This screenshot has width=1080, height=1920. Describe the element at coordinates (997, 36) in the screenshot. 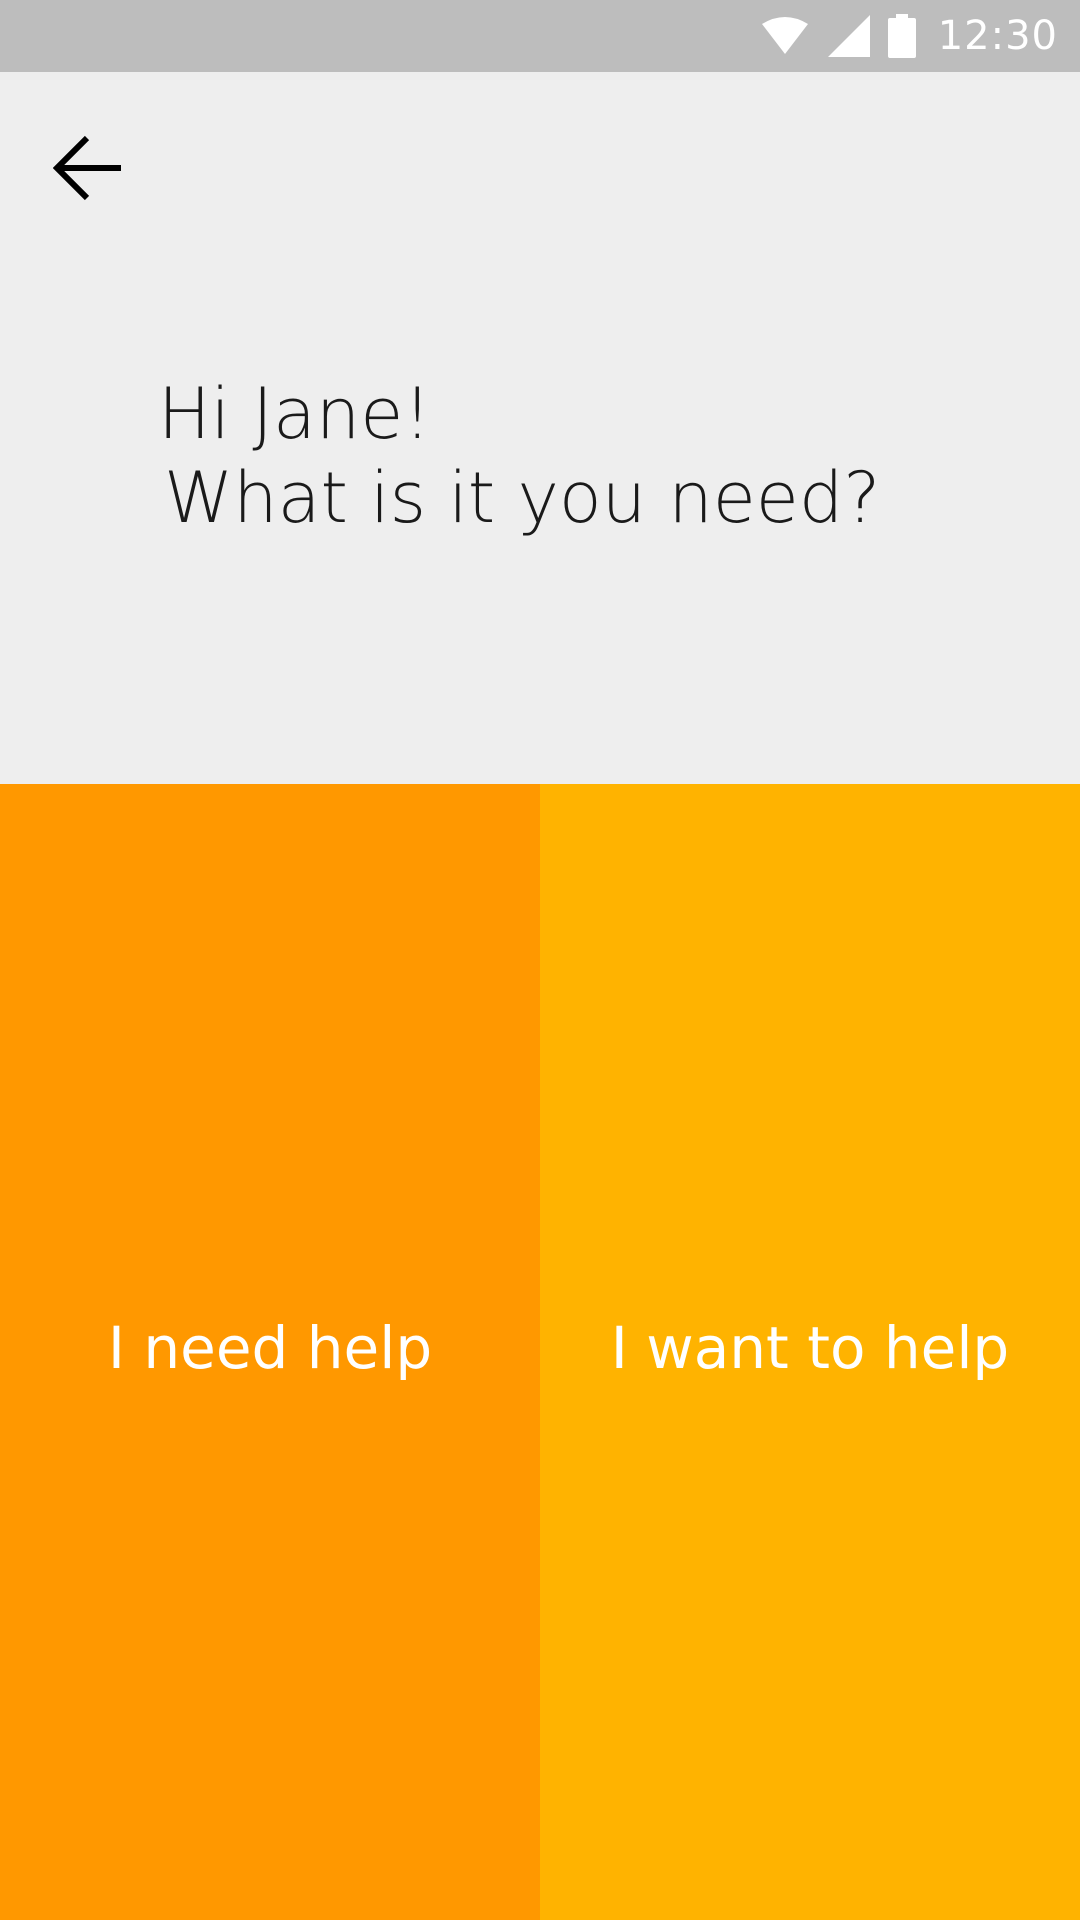

I see `status-time: 12:30` at that location.